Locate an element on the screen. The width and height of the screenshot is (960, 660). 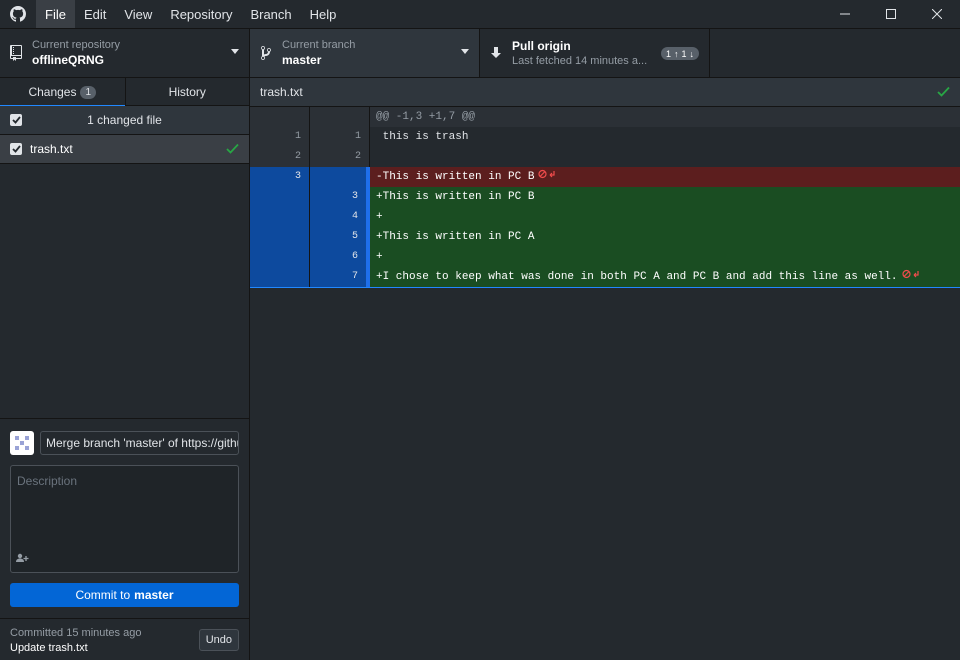
branch-label: Current branch is located at coordinates (319, 45).